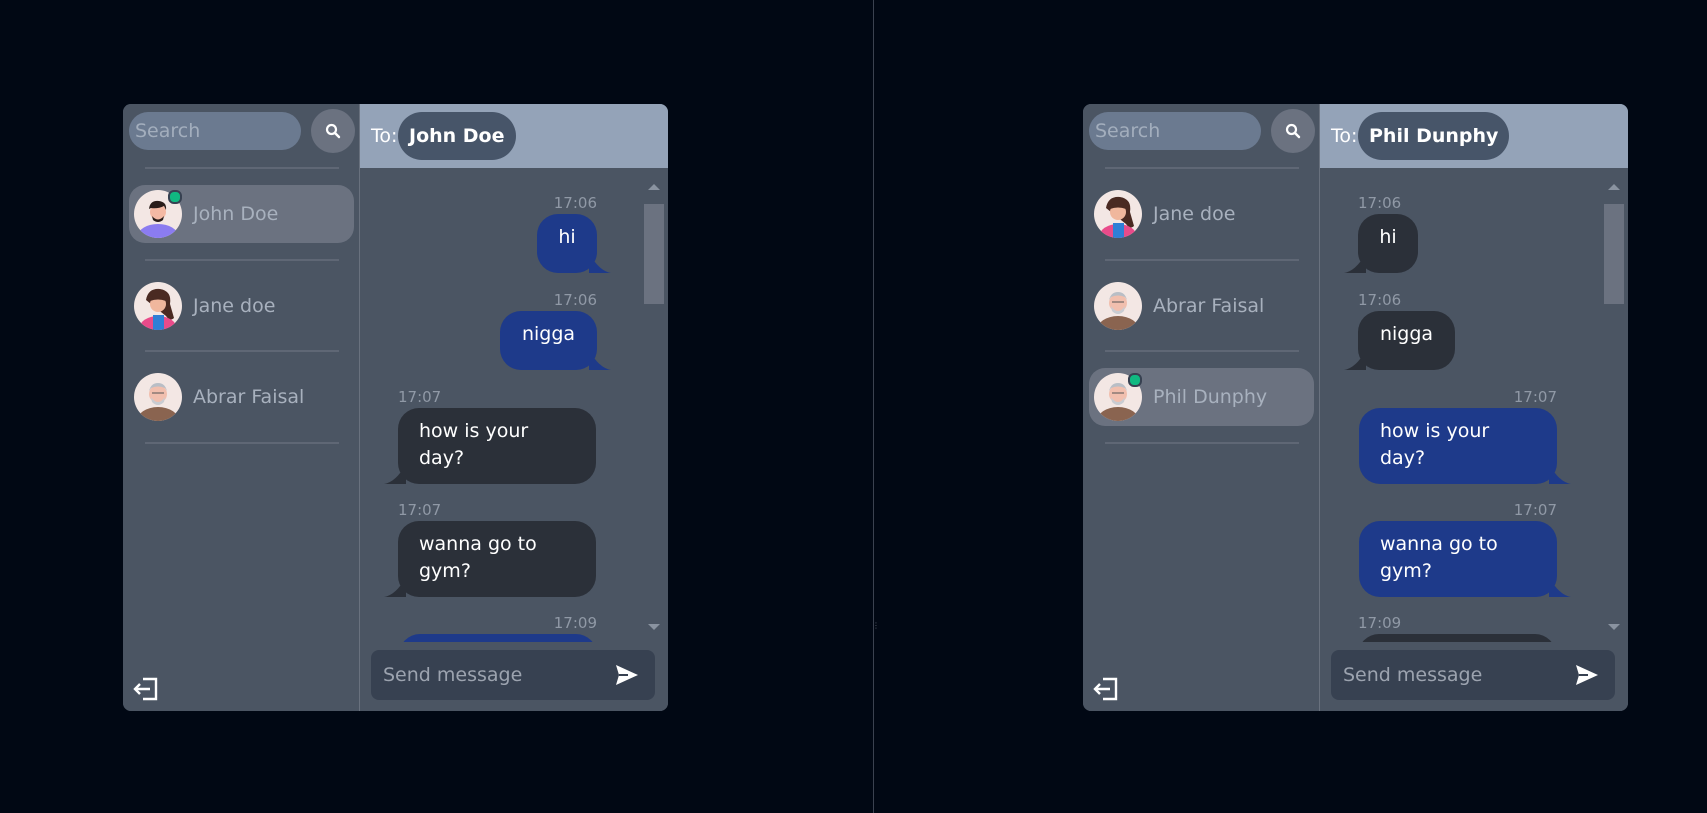 The image size is (1707, 813). I want to click on recipient-chip: Phil Dunphy, so click(1434, 136).